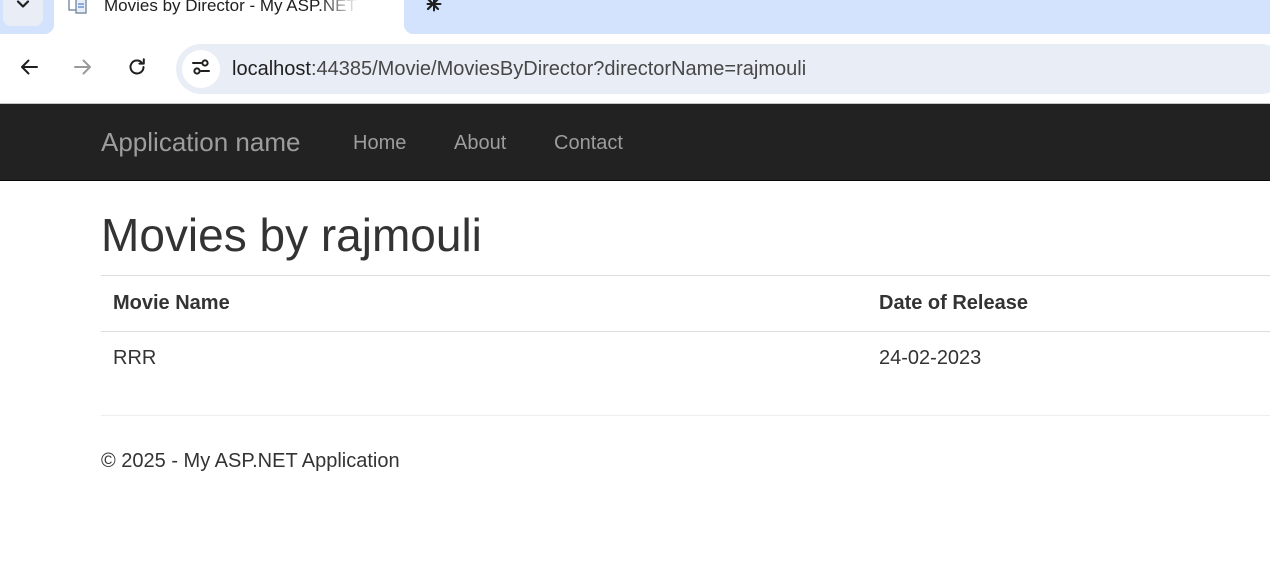 The image size is (1270, 584). I want to click on chevron-down-icon, so click(23, 8).